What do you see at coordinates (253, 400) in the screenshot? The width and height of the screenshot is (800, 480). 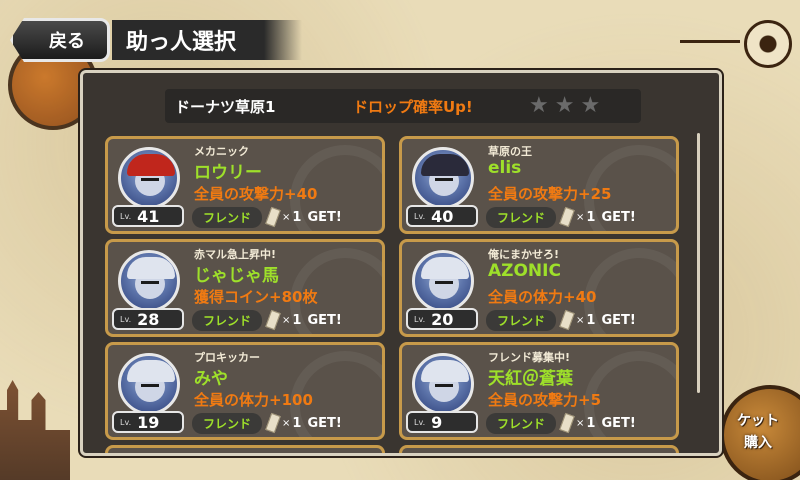 I see `helper-skill: 全員の体力+100` at bounding box center [253, 400].